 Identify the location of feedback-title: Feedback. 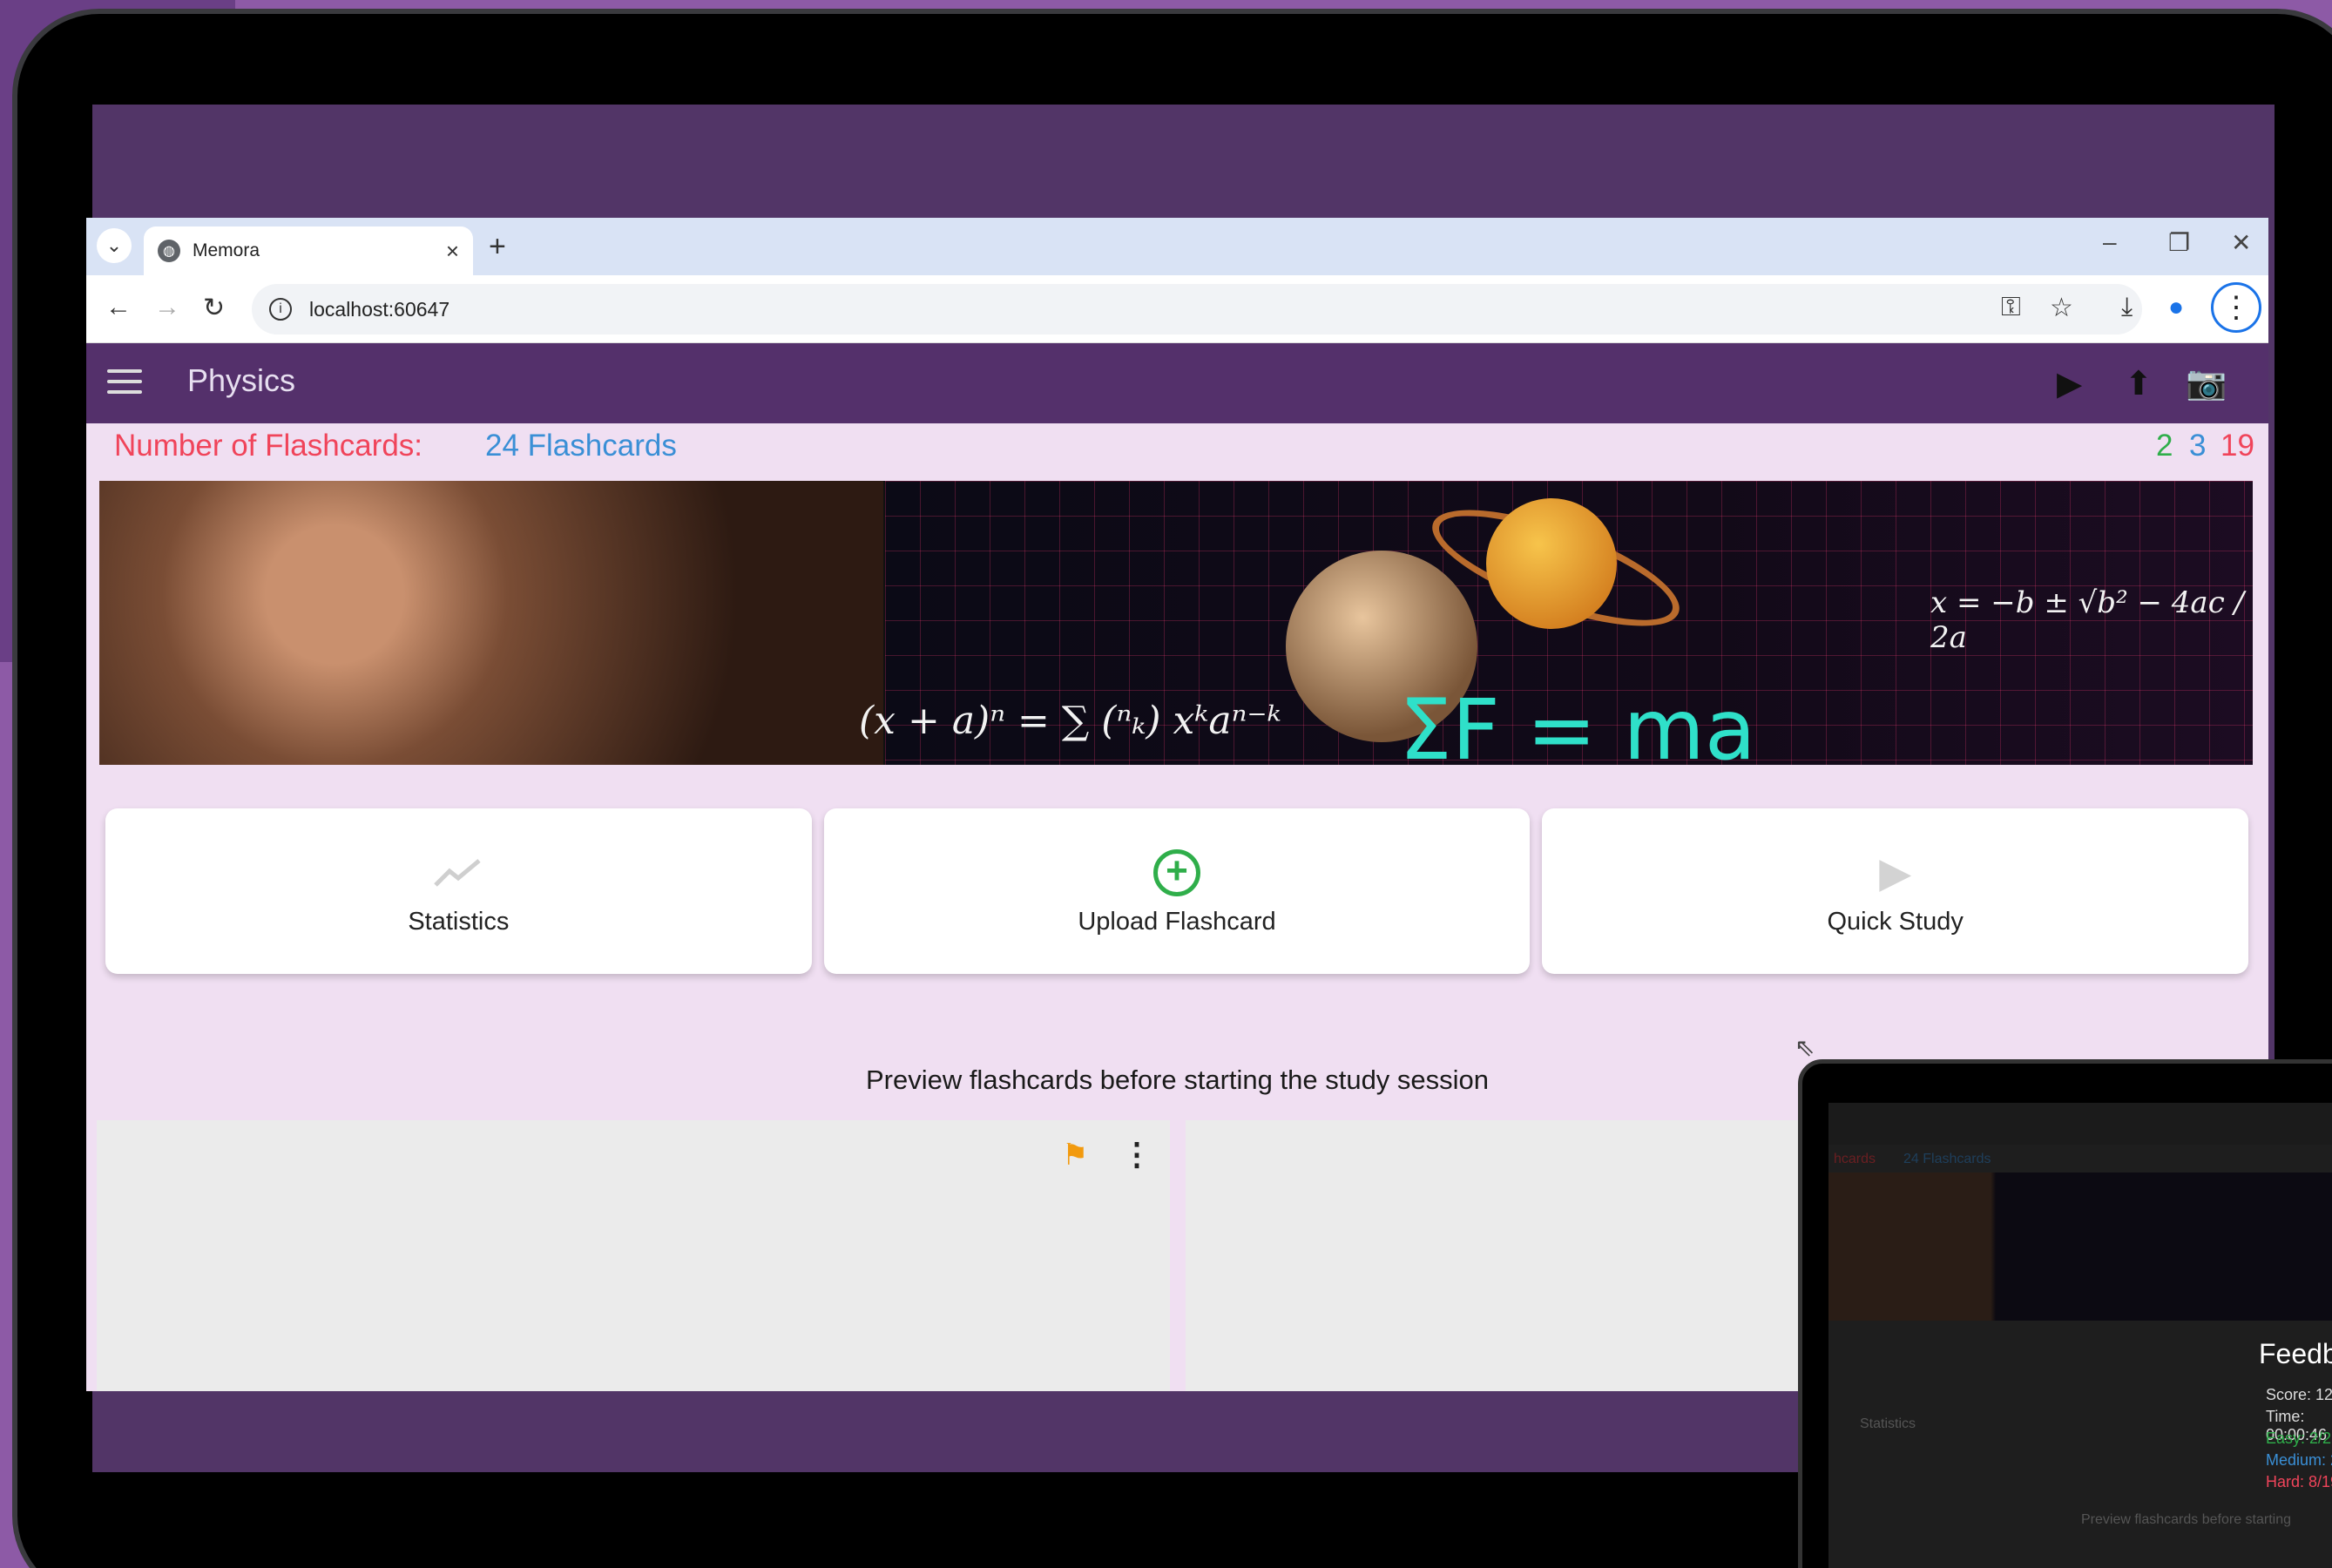
(2295, 1353).